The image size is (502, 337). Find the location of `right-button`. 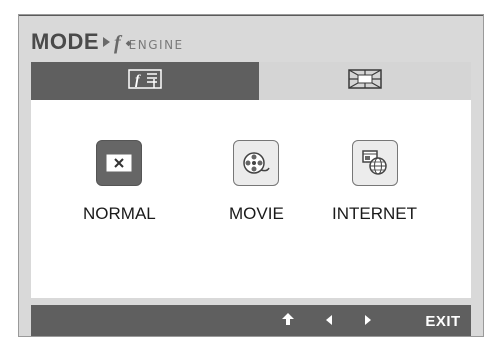

right-button is located at coordinates (368, 320).